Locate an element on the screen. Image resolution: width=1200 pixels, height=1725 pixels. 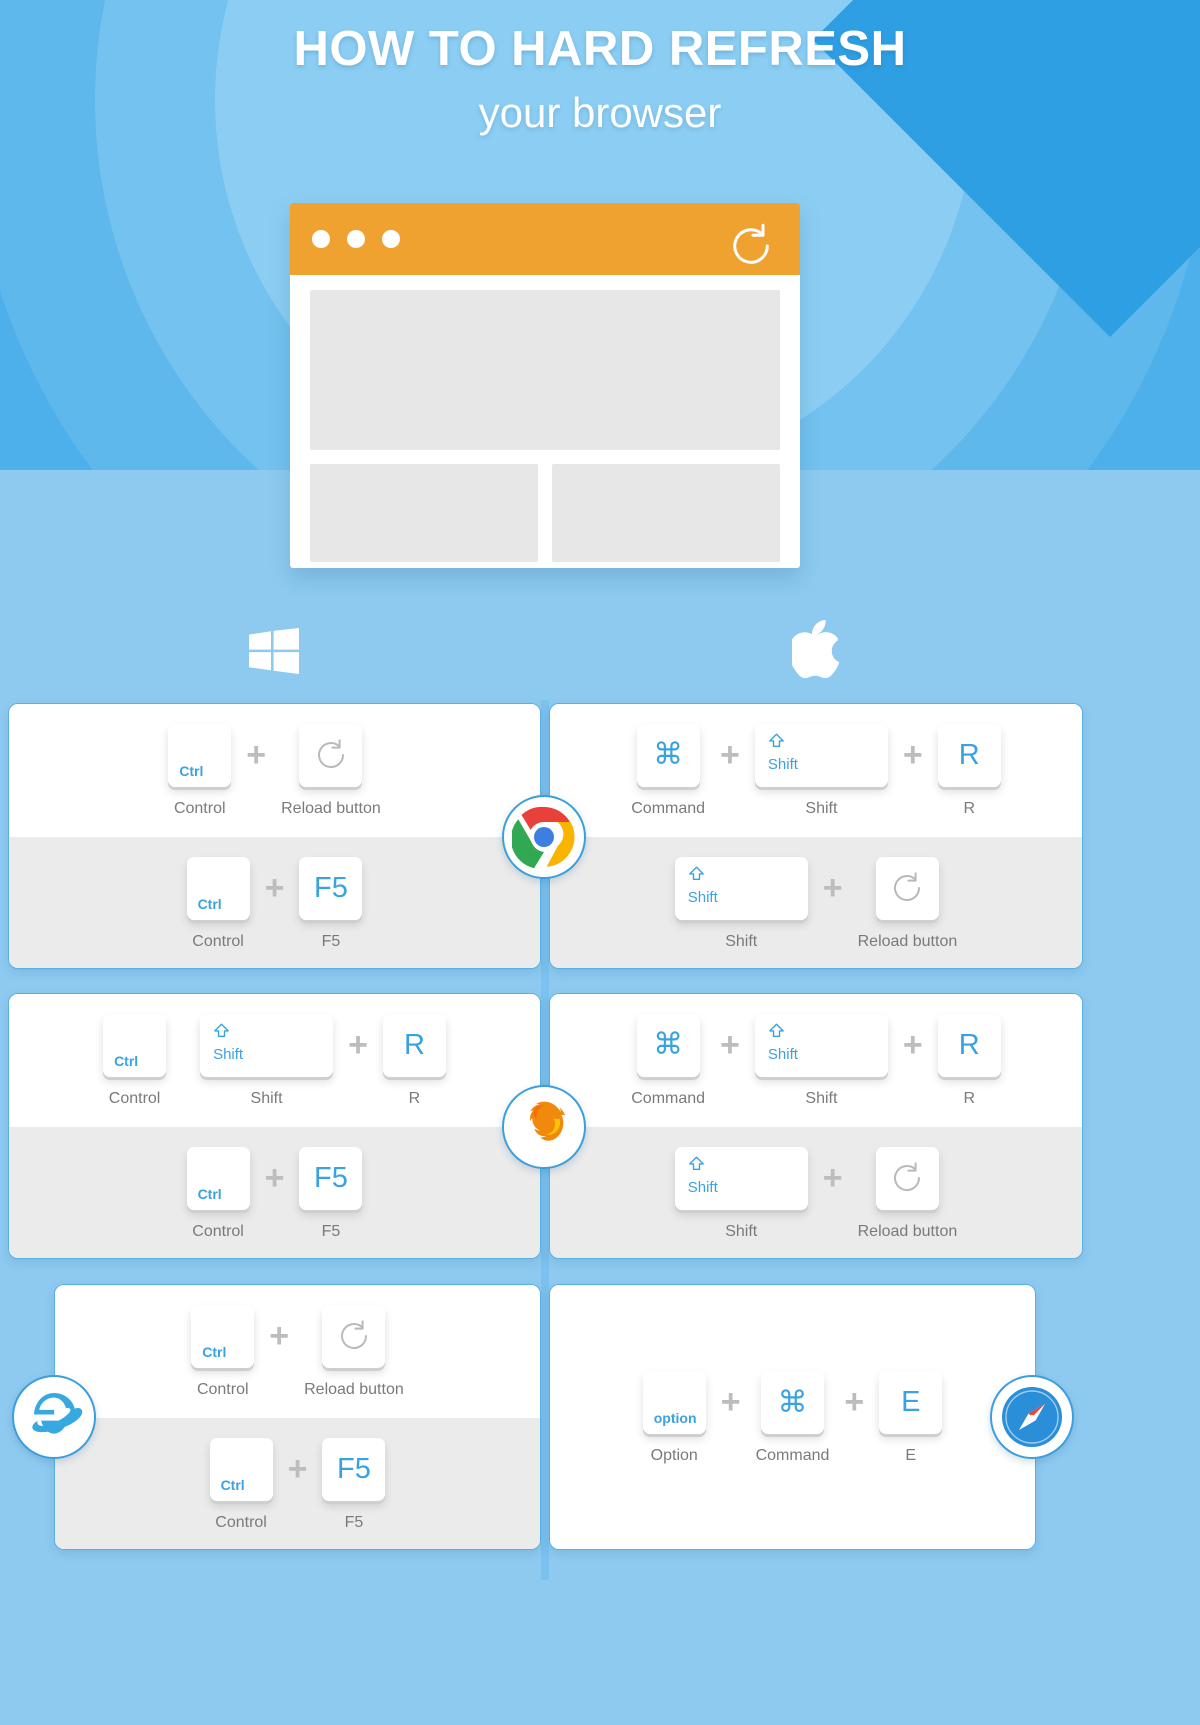
shortcut-row-primary: option Option + ⌘ Command + E E is located at coordinates (792, 1417).